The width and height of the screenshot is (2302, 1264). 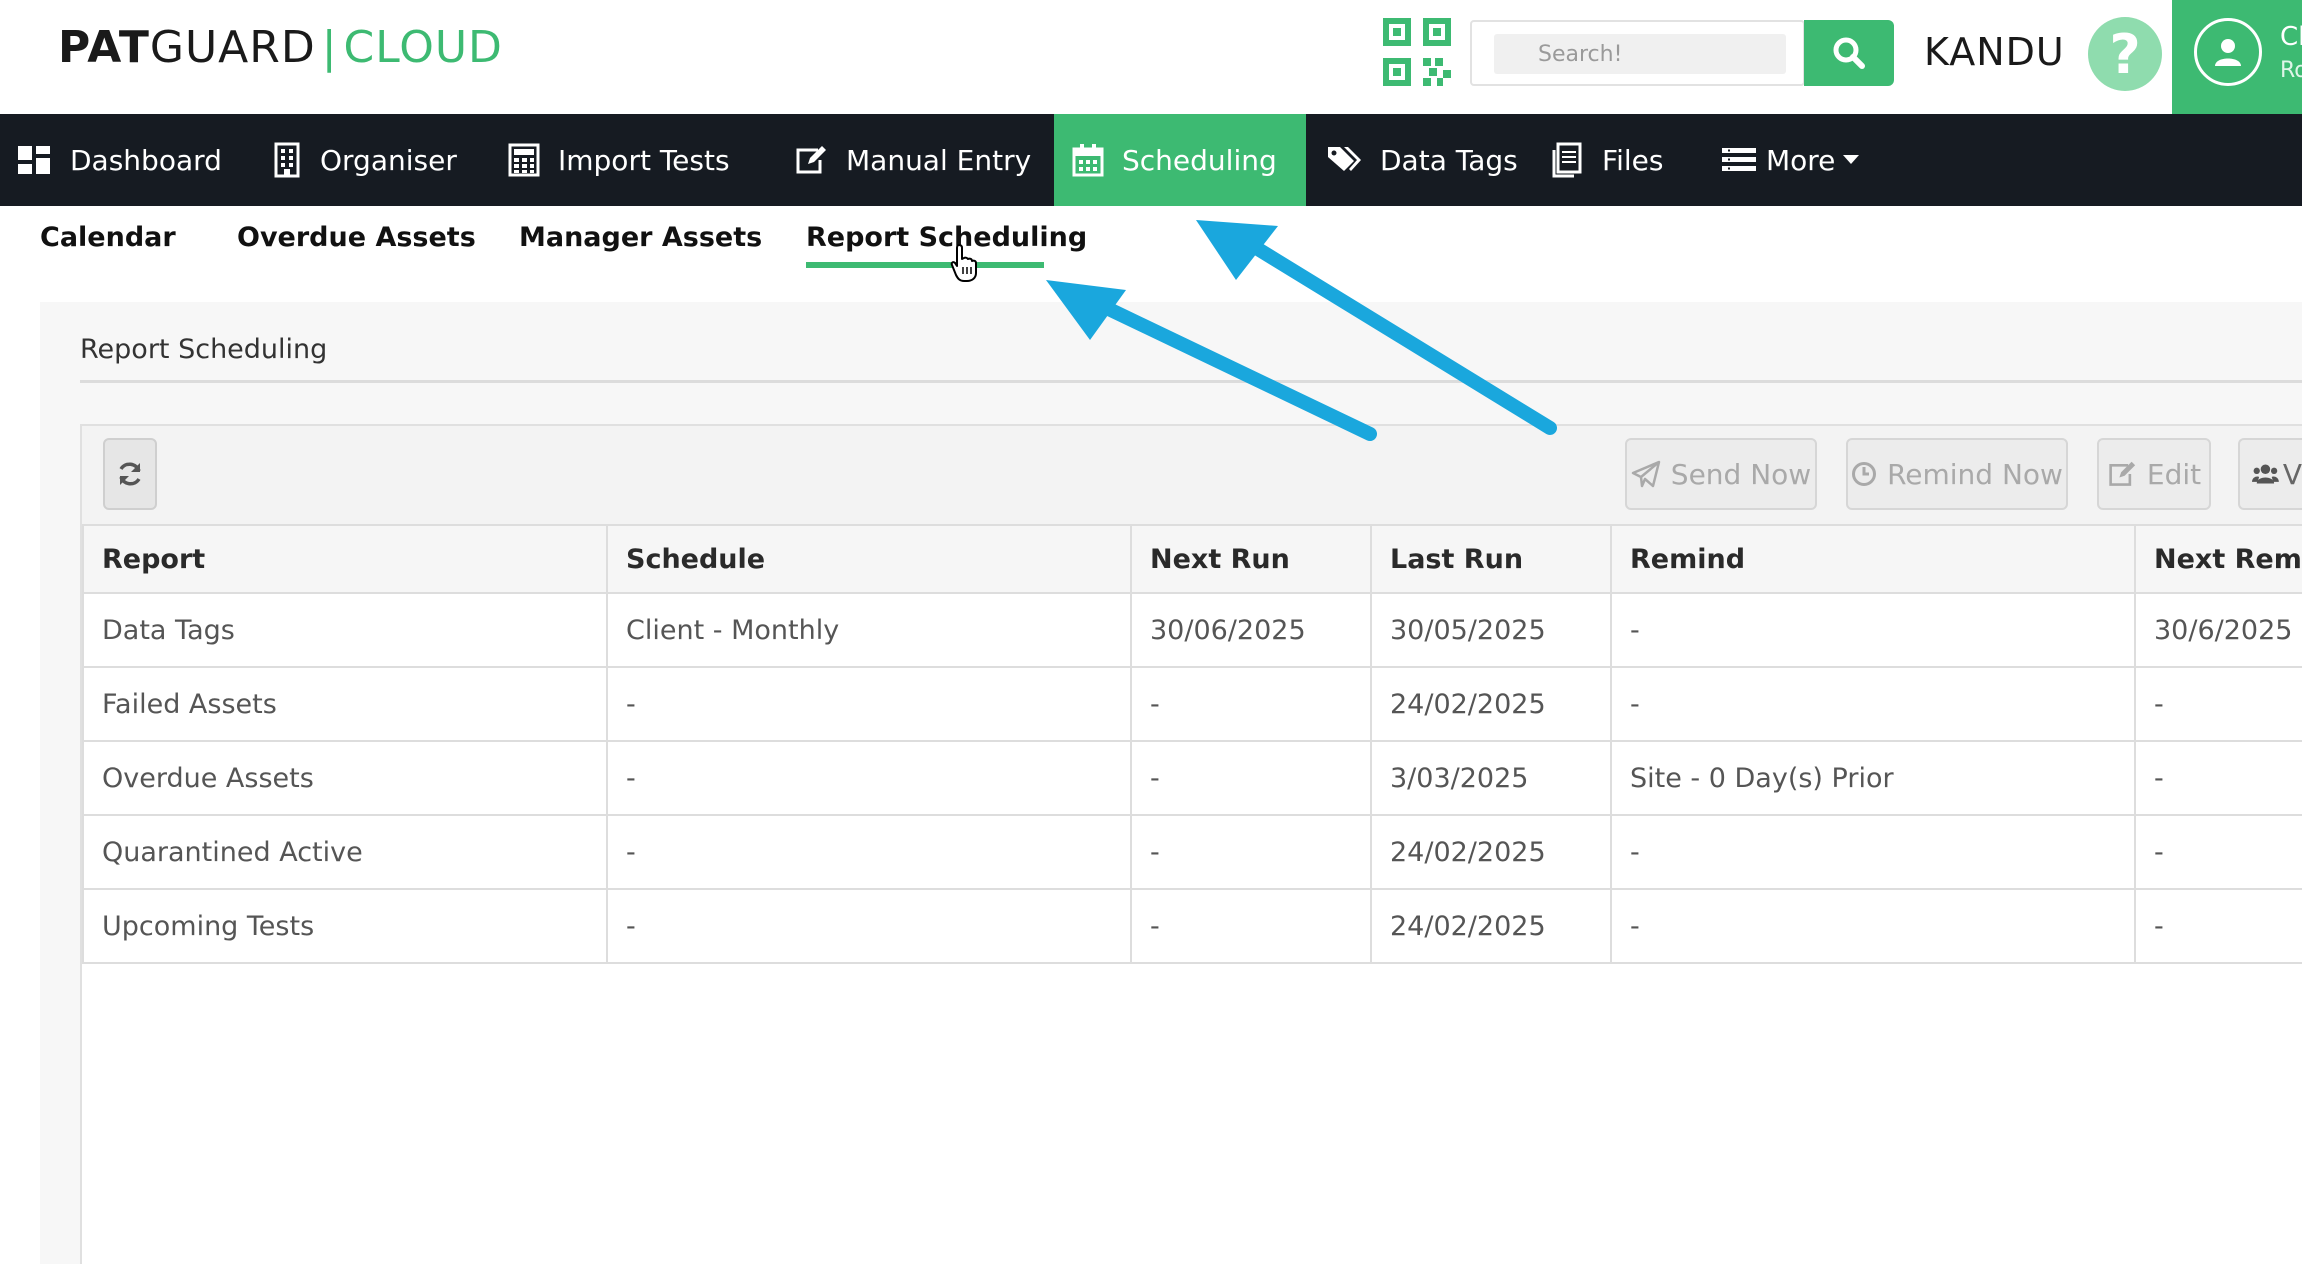 I want to click on nav-label: Files, so click(x=1633, y=160).